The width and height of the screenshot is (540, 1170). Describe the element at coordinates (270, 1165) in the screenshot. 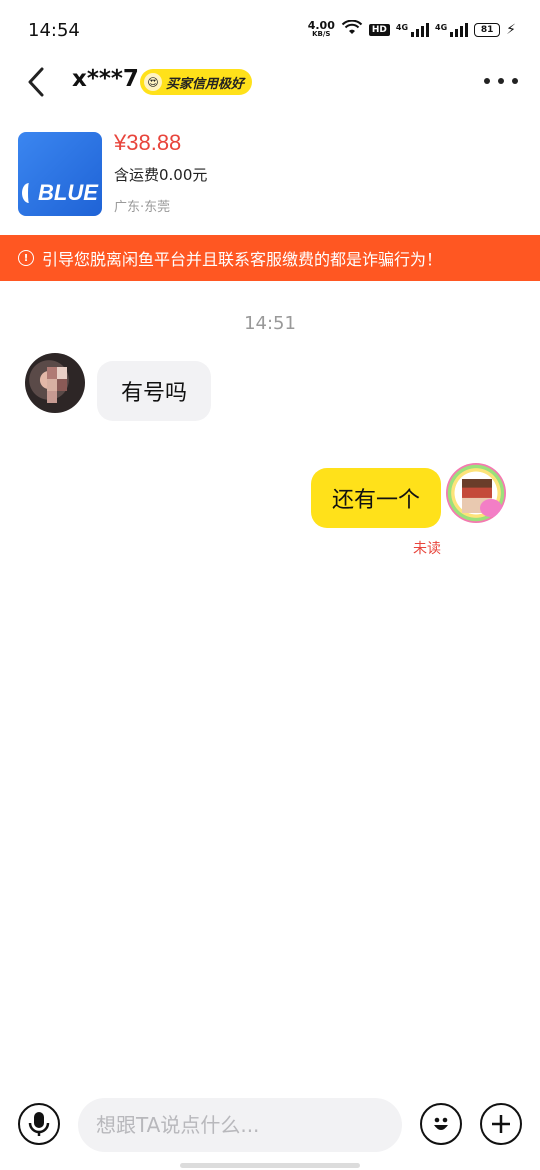

I see `home-indicator` at that location.